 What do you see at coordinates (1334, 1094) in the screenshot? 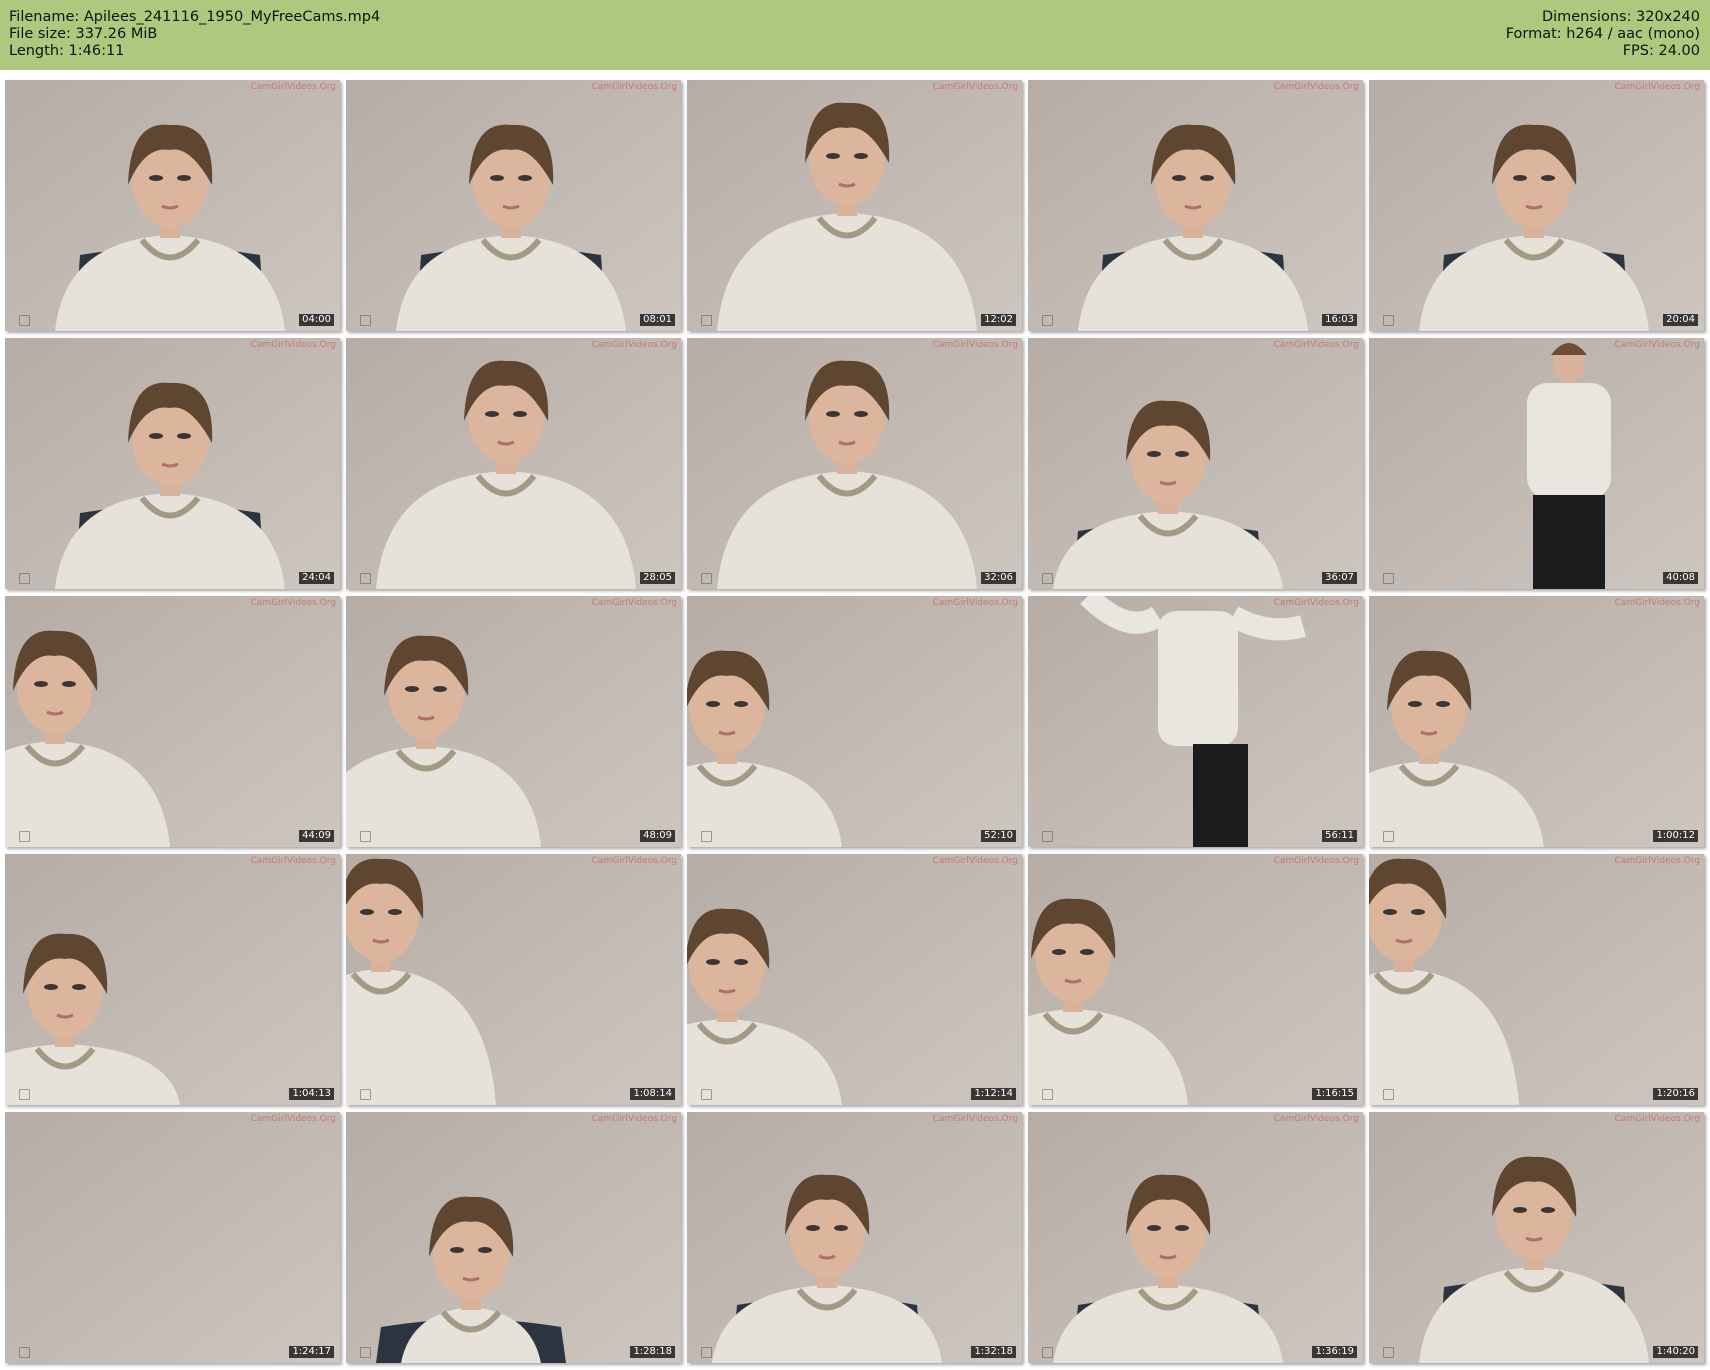
I see `timestamp-label: 1:16:15` at bounding box center [1334, 1094].